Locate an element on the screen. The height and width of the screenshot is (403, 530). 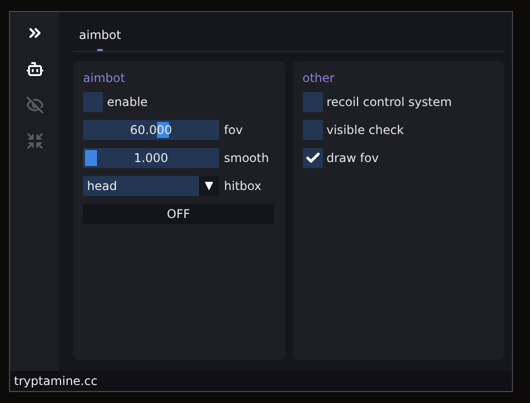
status-text: tryptamine.cc is located at coordinates (56, 381).